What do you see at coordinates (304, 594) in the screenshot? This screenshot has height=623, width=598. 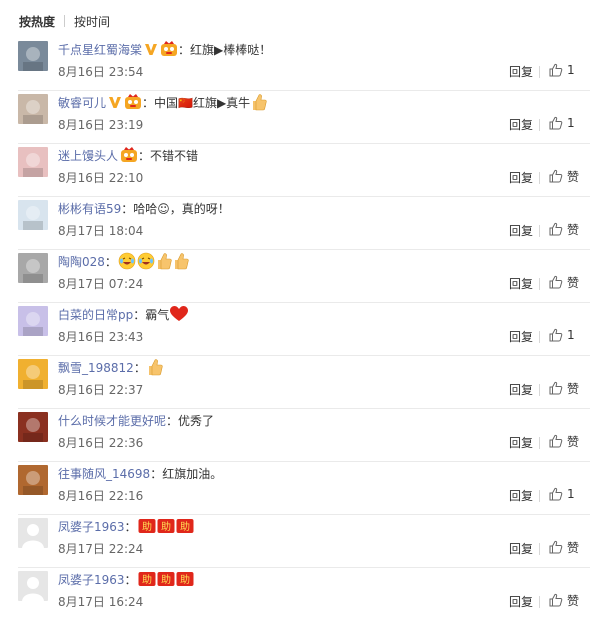 I see `comment-item: 凤婆子1963：助助助 8月17日 16:24 回复赞` at bounding box center [304, 594].